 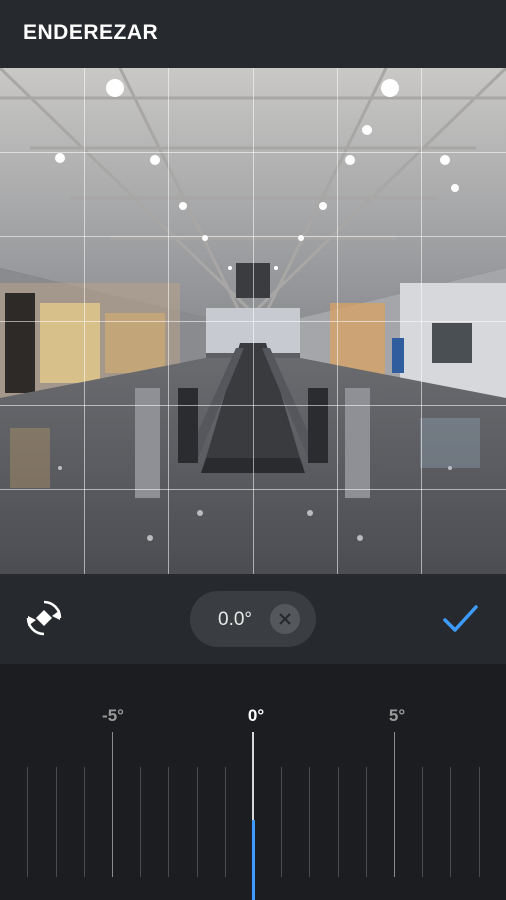 I want to click on ruler-label-zero: 0°, so click(x=256, y=715).